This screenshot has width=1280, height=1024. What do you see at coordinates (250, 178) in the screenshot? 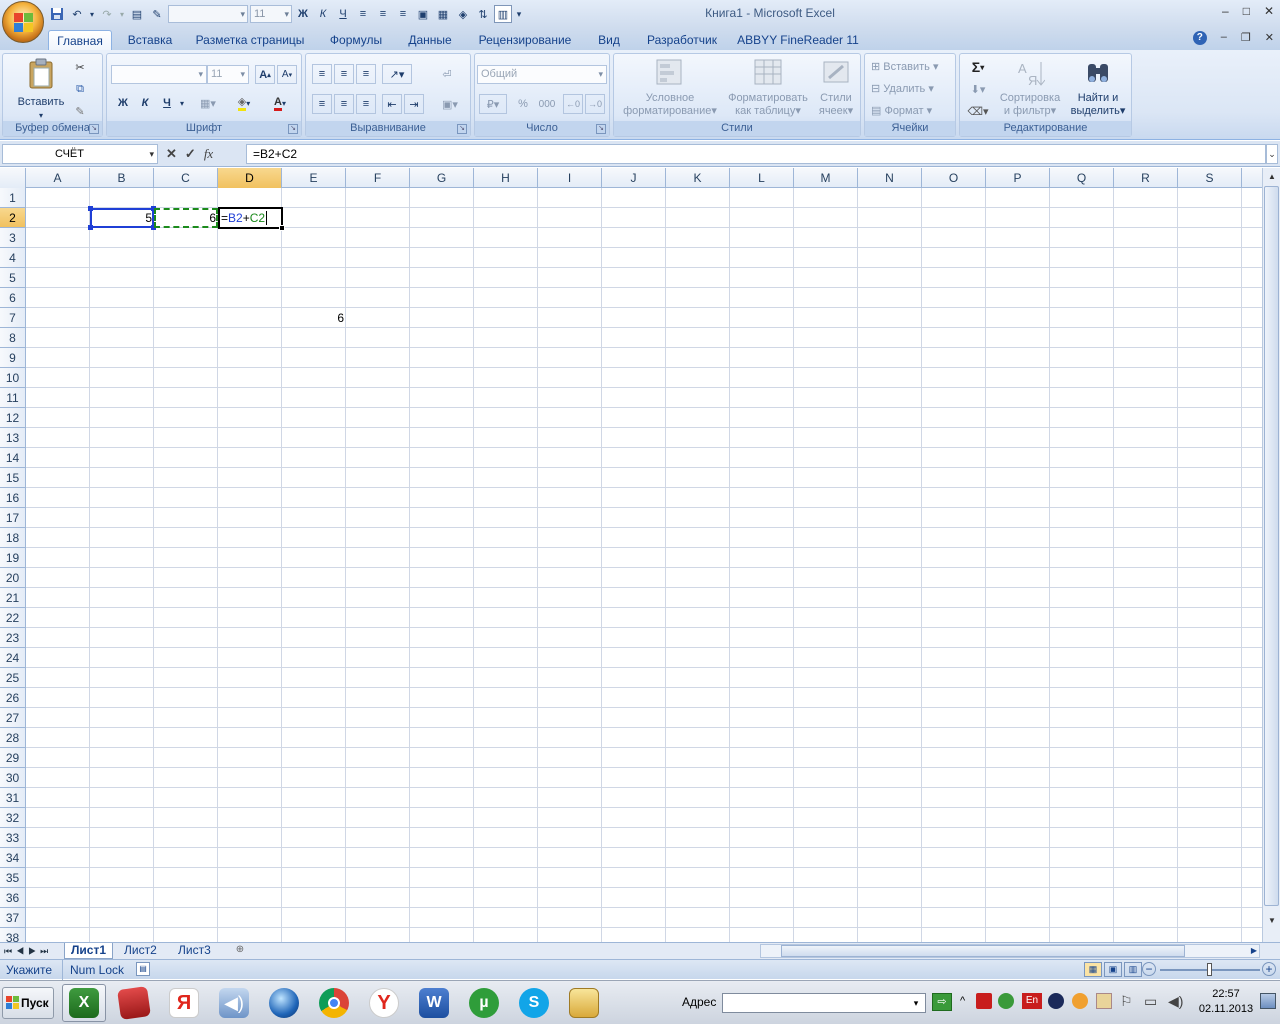
I see `column-header: D` at bounding box center [250, 178].